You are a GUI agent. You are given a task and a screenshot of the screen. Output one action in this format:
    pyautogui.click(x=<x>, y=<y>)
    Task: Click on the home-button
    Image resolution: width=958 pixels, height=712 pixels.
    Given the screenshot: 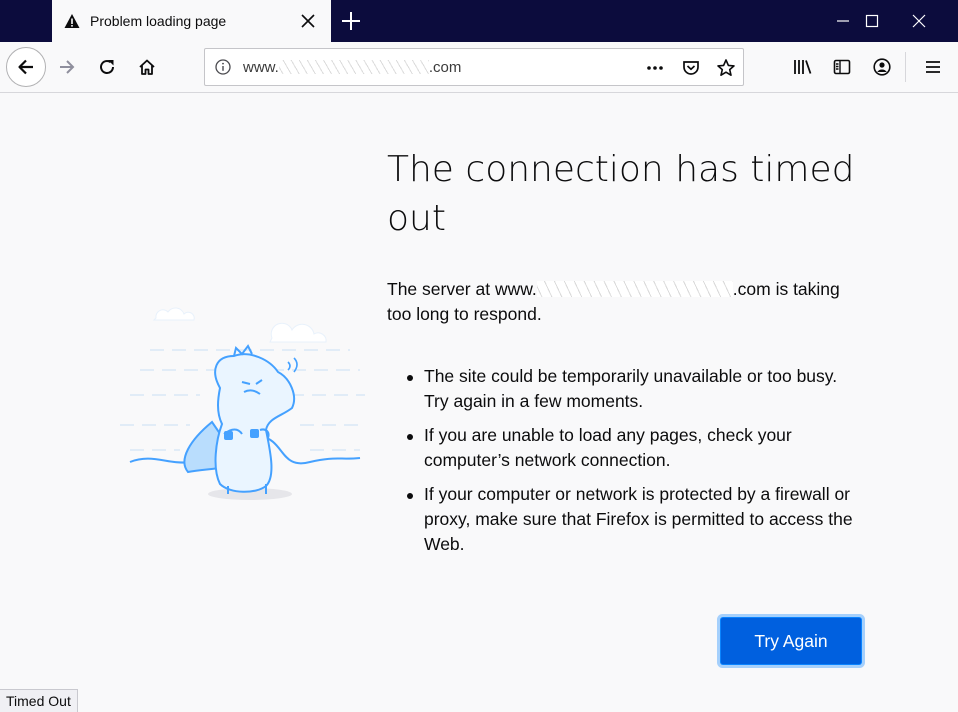 What is the action you would take?
    pyautogui.click(x=147, y=67)
    